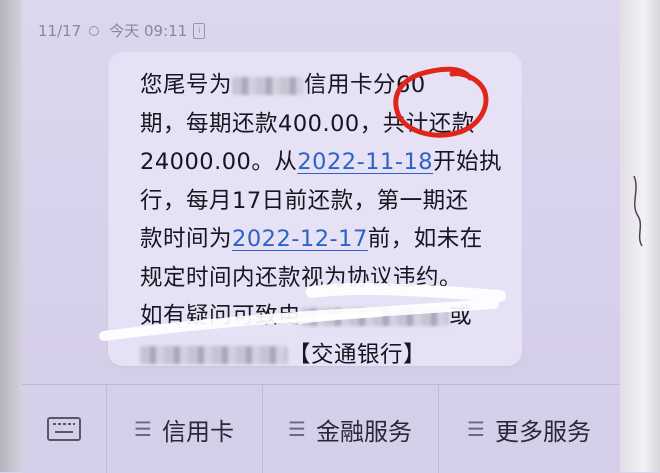  I want to click on keyboard-toggle-button, so click(64, 429).